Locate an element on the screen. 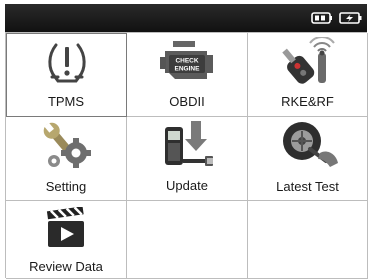 This screenshot has height=280, width=370. tire-gauge-icon is located at coordinates (310, 144).